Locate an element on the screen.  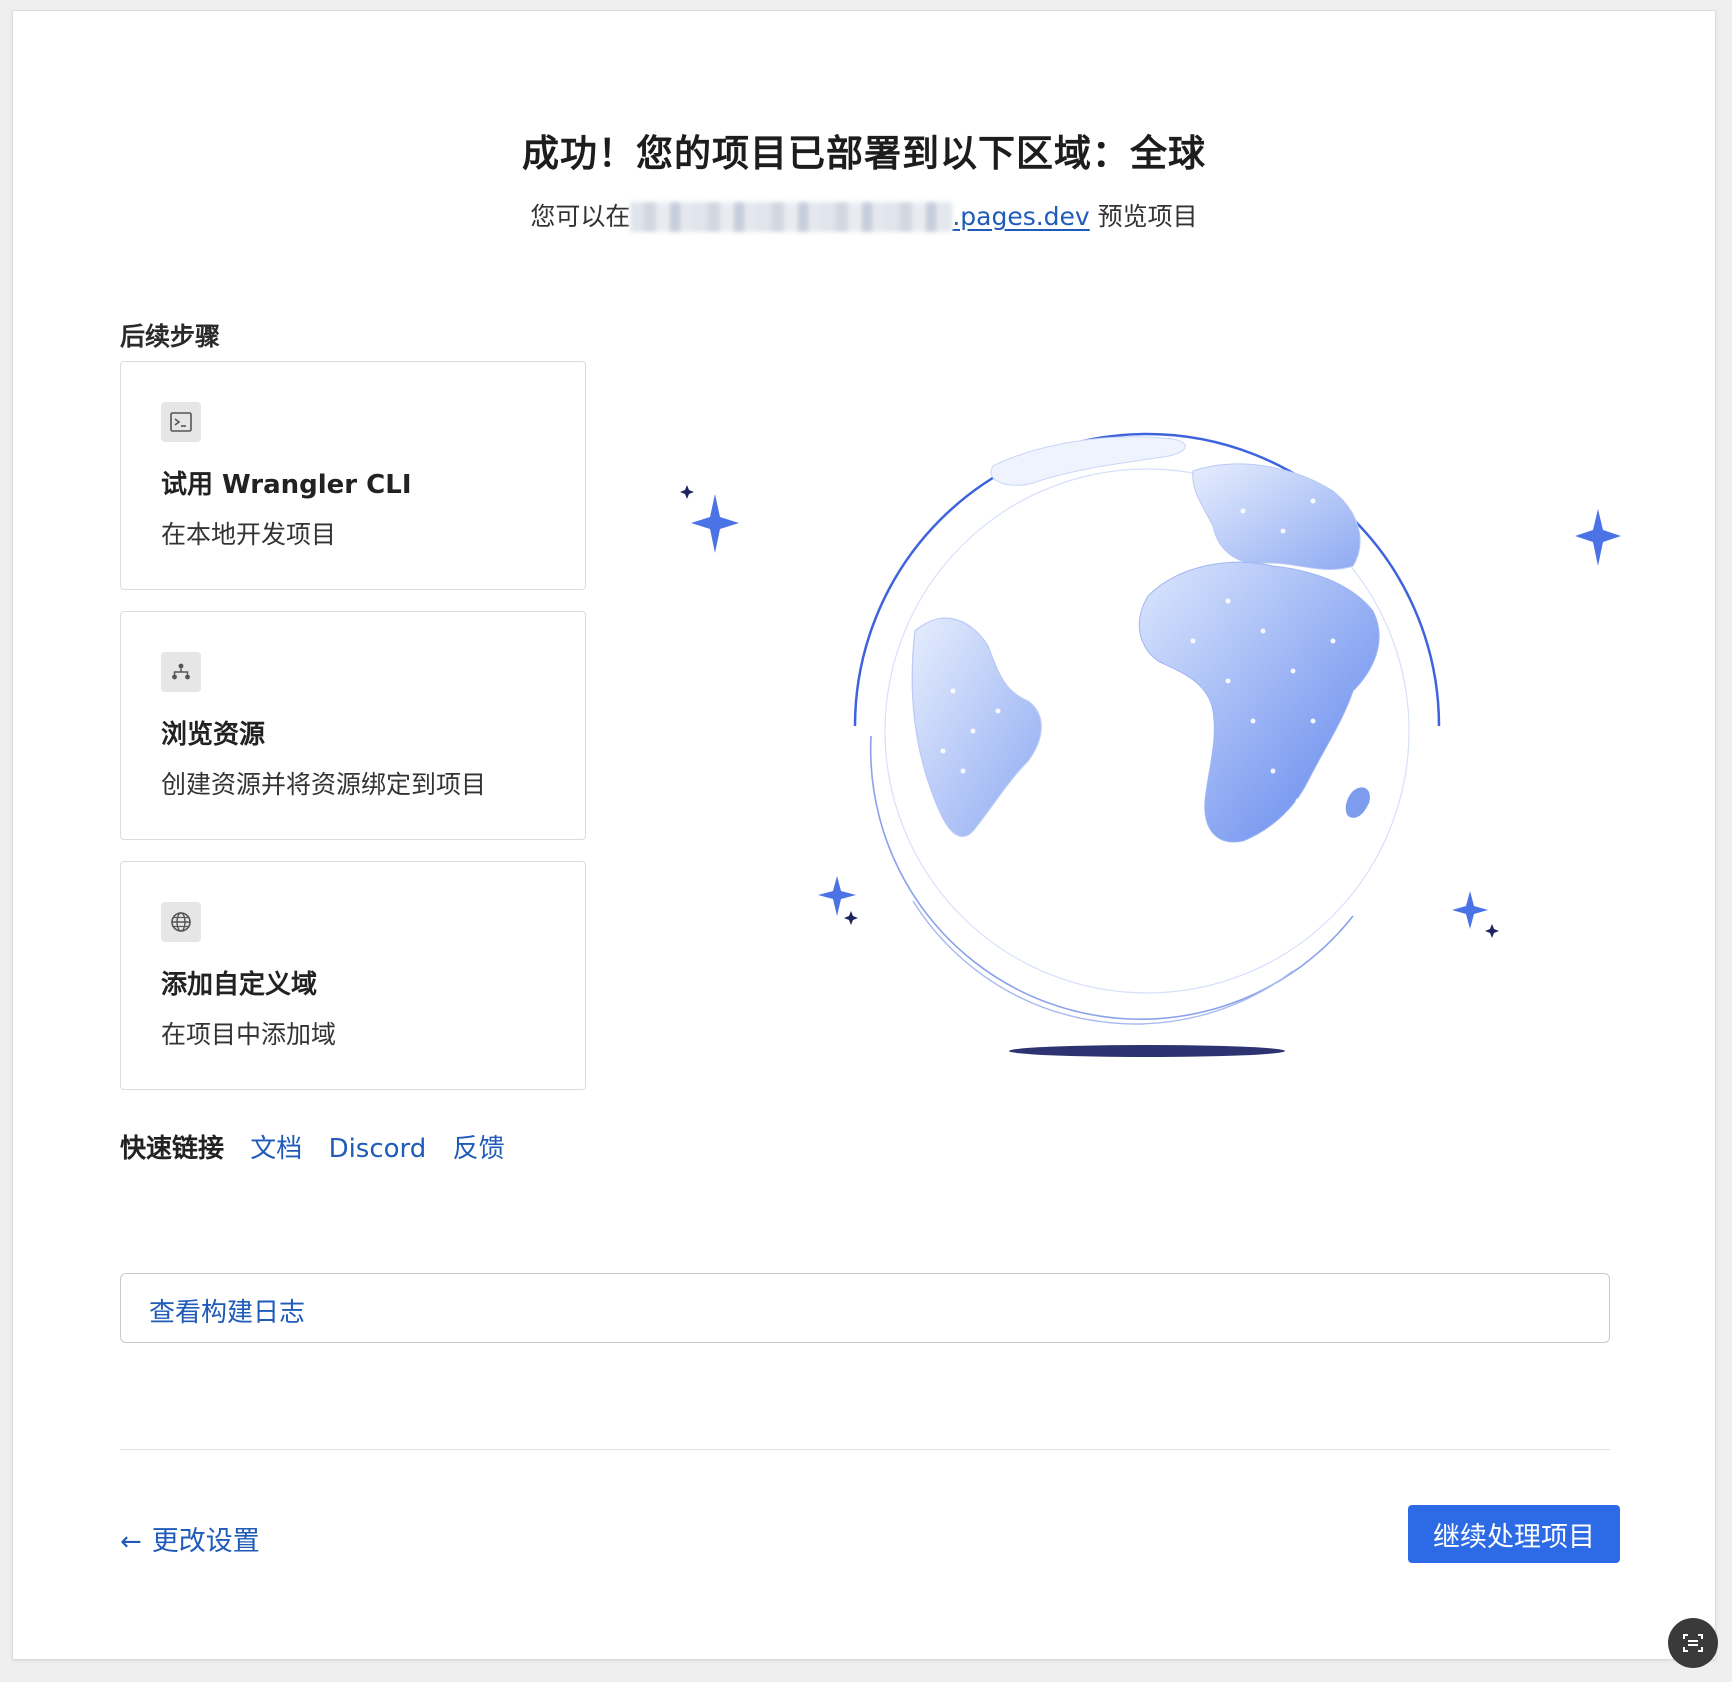
card-description: 在项目中添加域 is located at coordinates (249, 1034).